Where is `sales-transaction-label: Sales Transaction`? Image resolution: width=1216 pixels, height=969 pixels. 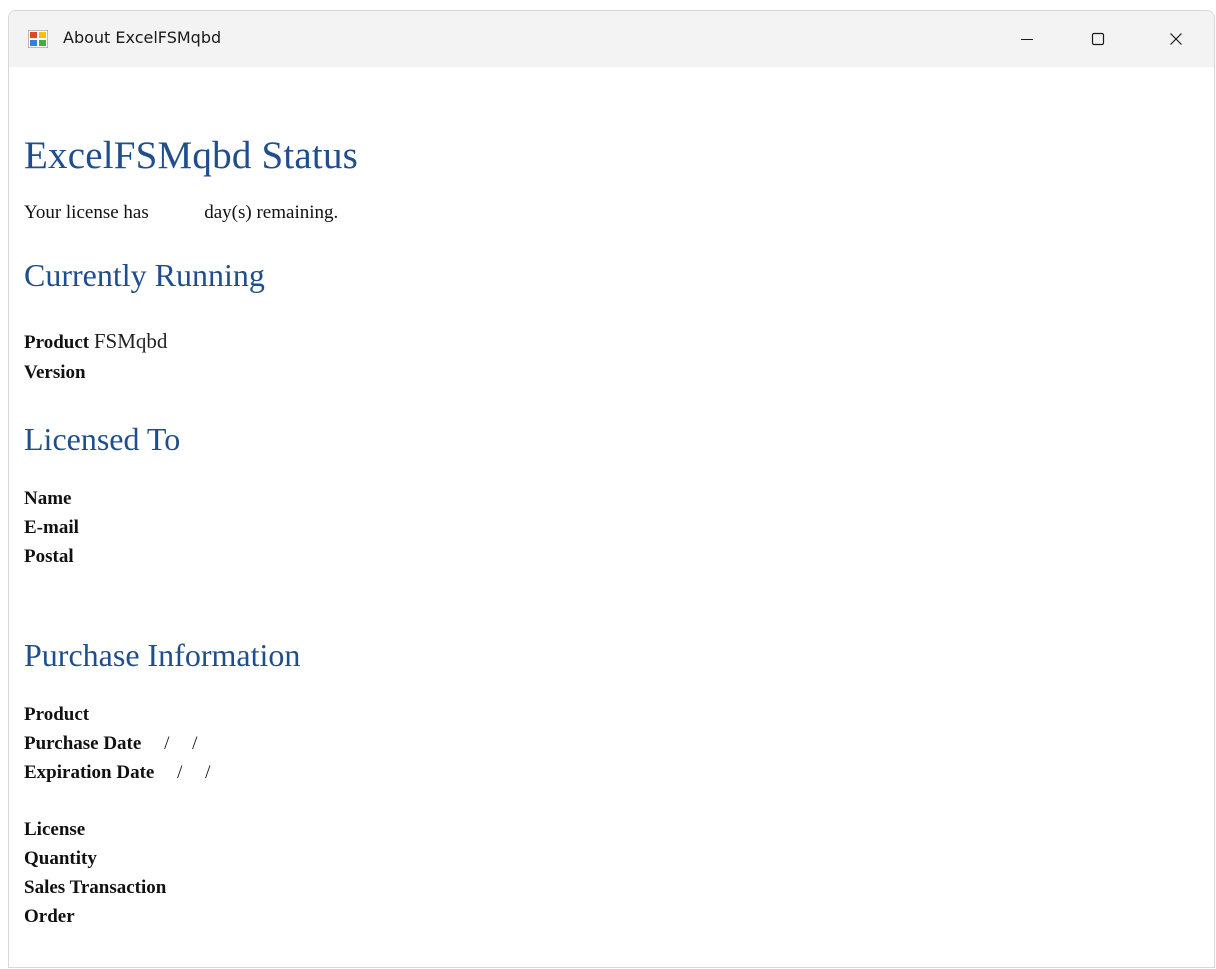 sales-transaction-label: Sales Transaction is located at coordinates (95, 887).